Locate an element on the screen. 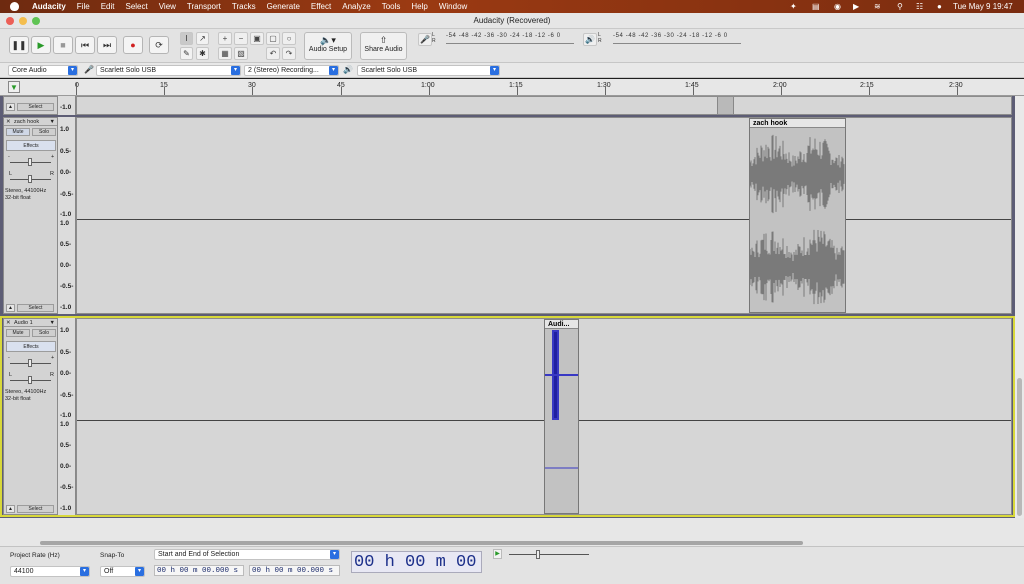 This screenshot has height=584, width=1024. menu-app: Audacity is located at coordinates (49, 6).